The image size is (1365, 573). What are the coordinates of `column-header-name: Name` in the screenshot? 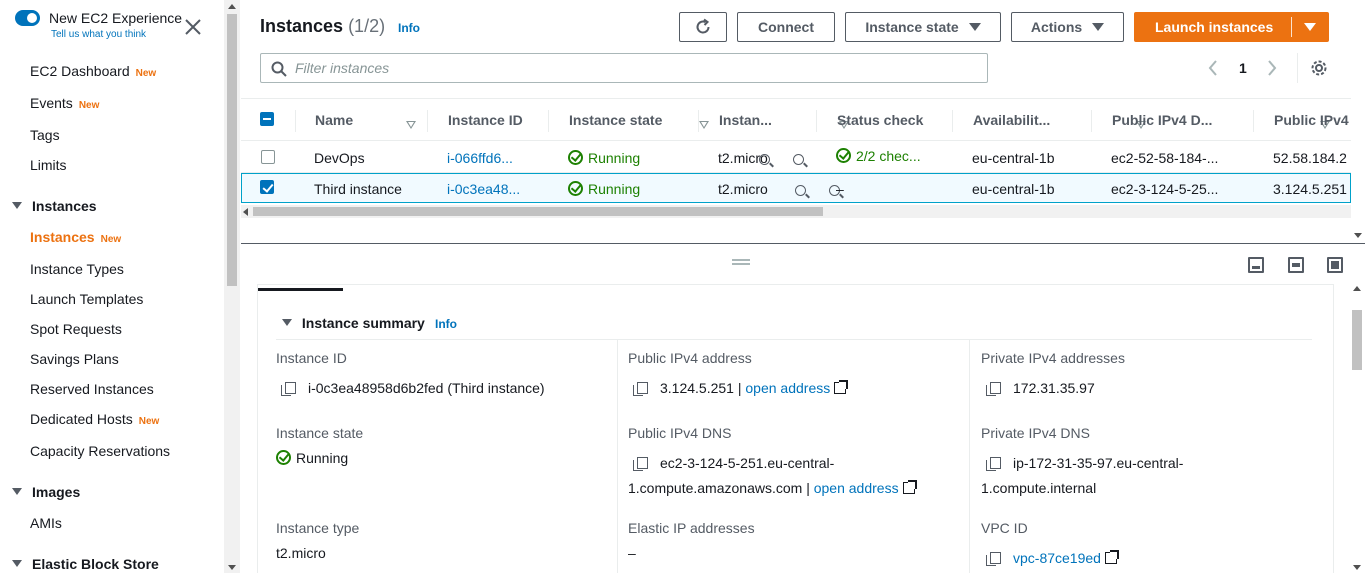 It's located at (334, 120).